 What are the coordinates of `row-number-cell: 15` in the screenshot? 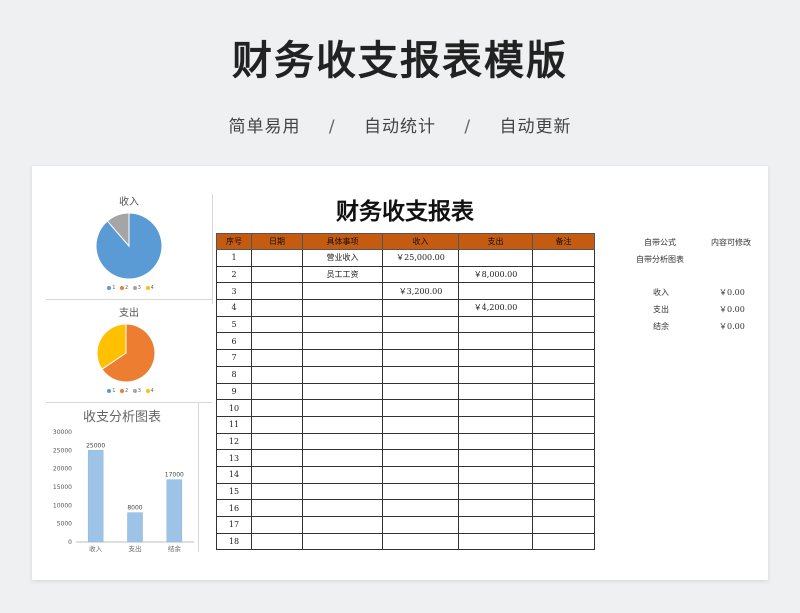 It's located at (234, 491).